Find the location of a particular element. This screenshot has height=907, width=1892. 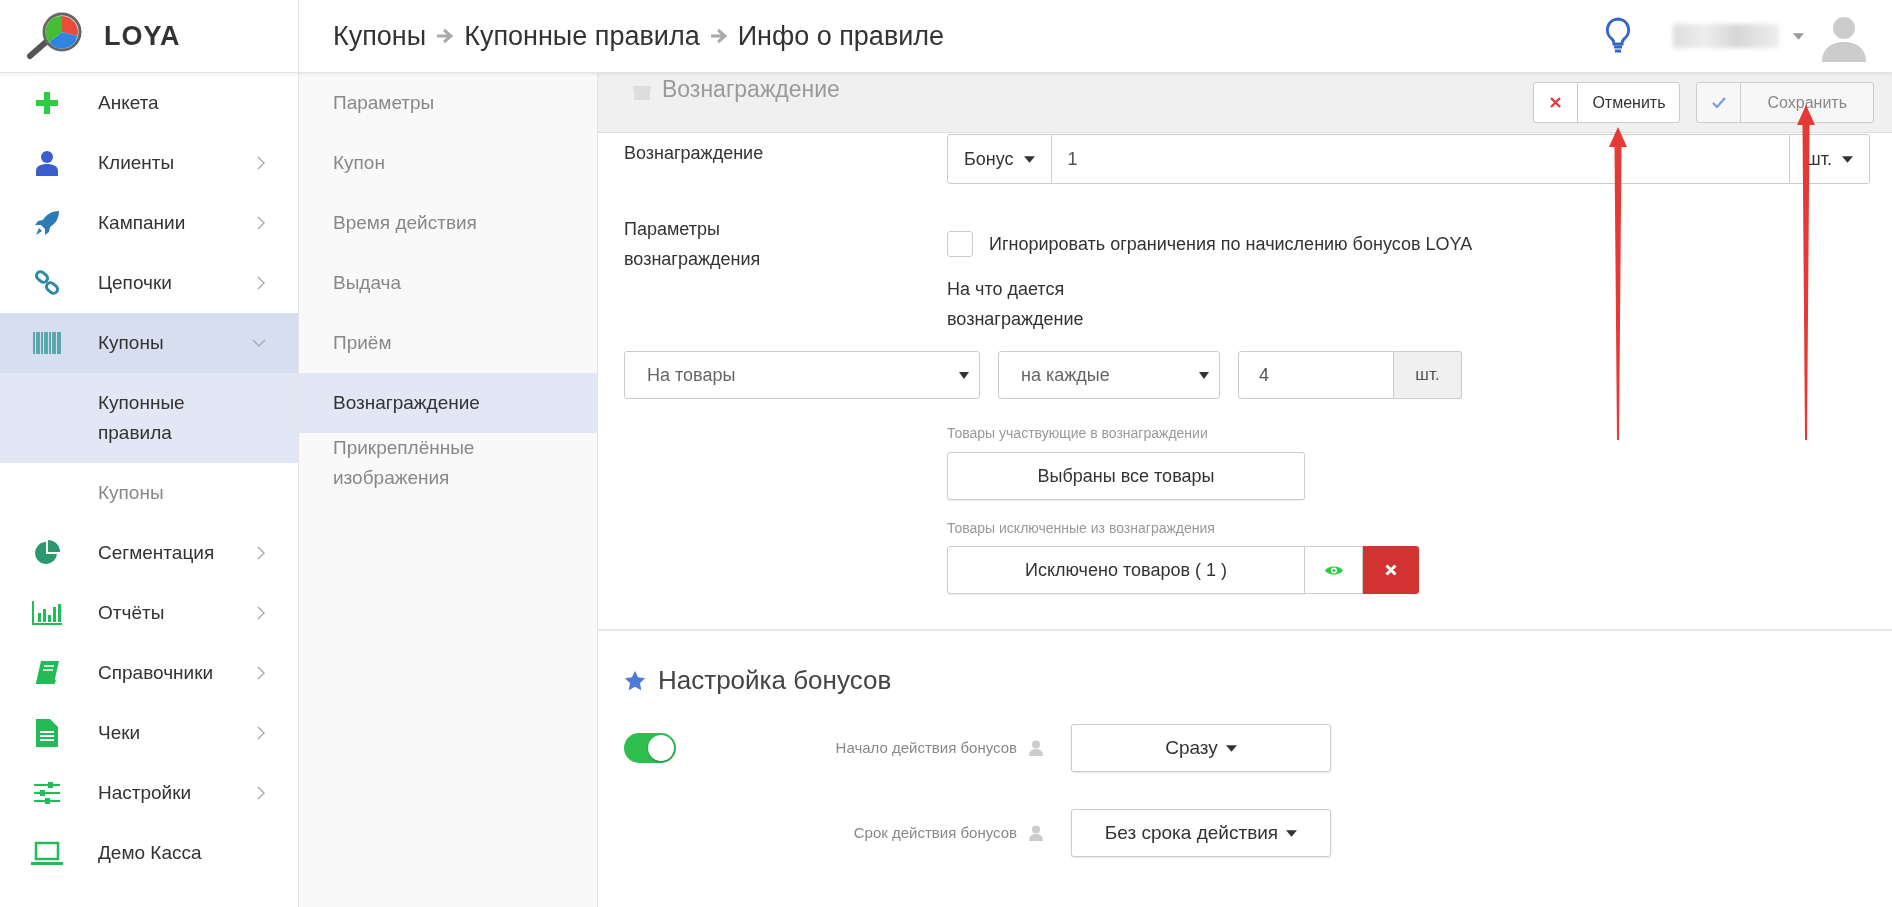

menu-label: Отчёты is located at coordinates (132, 612).